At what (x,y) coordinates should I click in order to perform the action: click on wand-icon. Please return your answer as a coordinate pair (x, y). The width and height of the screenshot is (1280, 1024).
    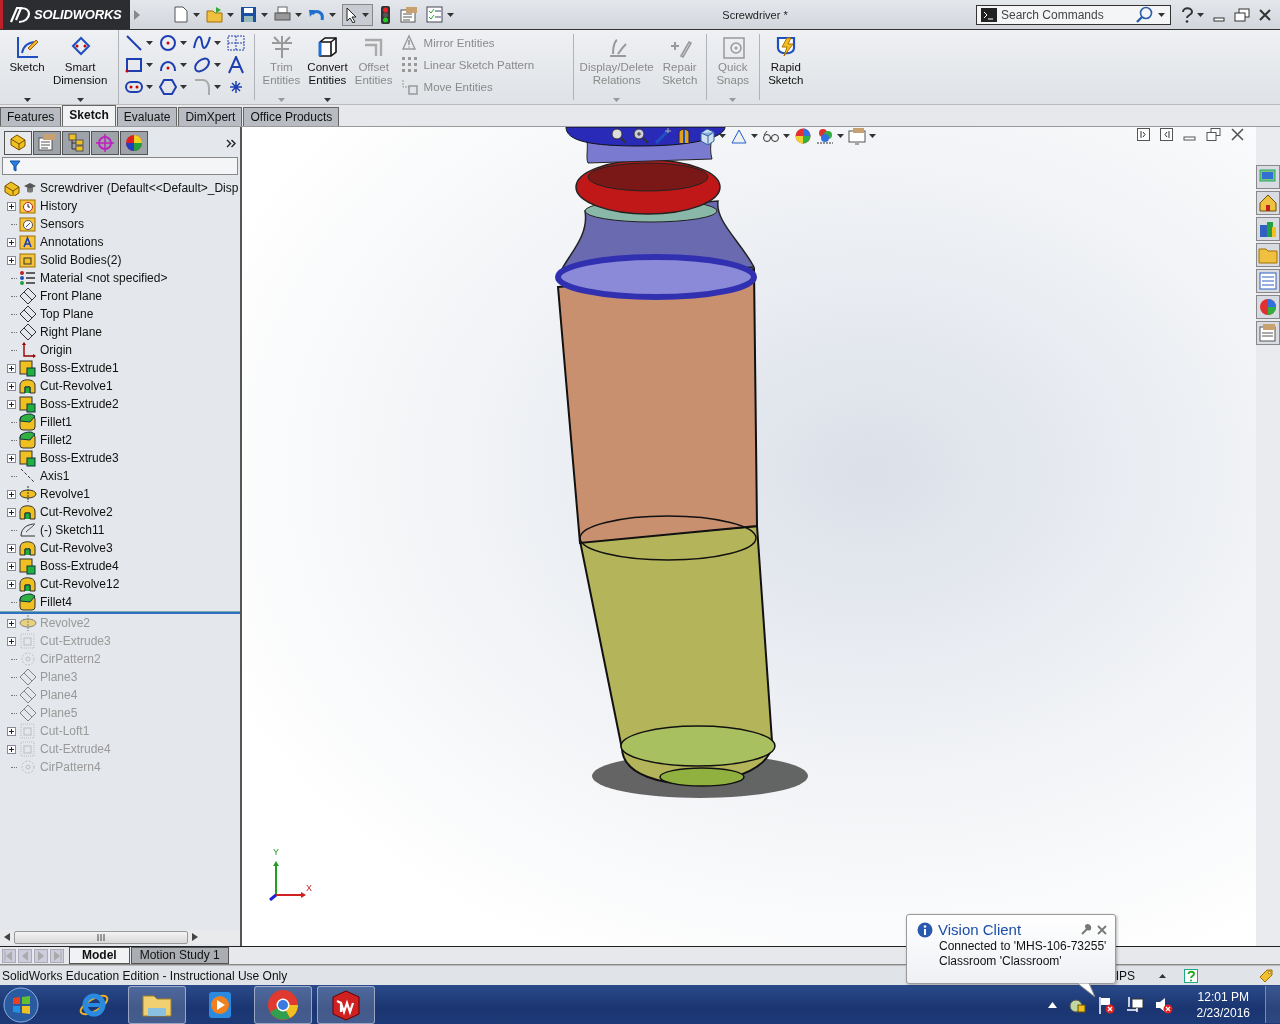
    Looking at the image, I should click on (663, 136).